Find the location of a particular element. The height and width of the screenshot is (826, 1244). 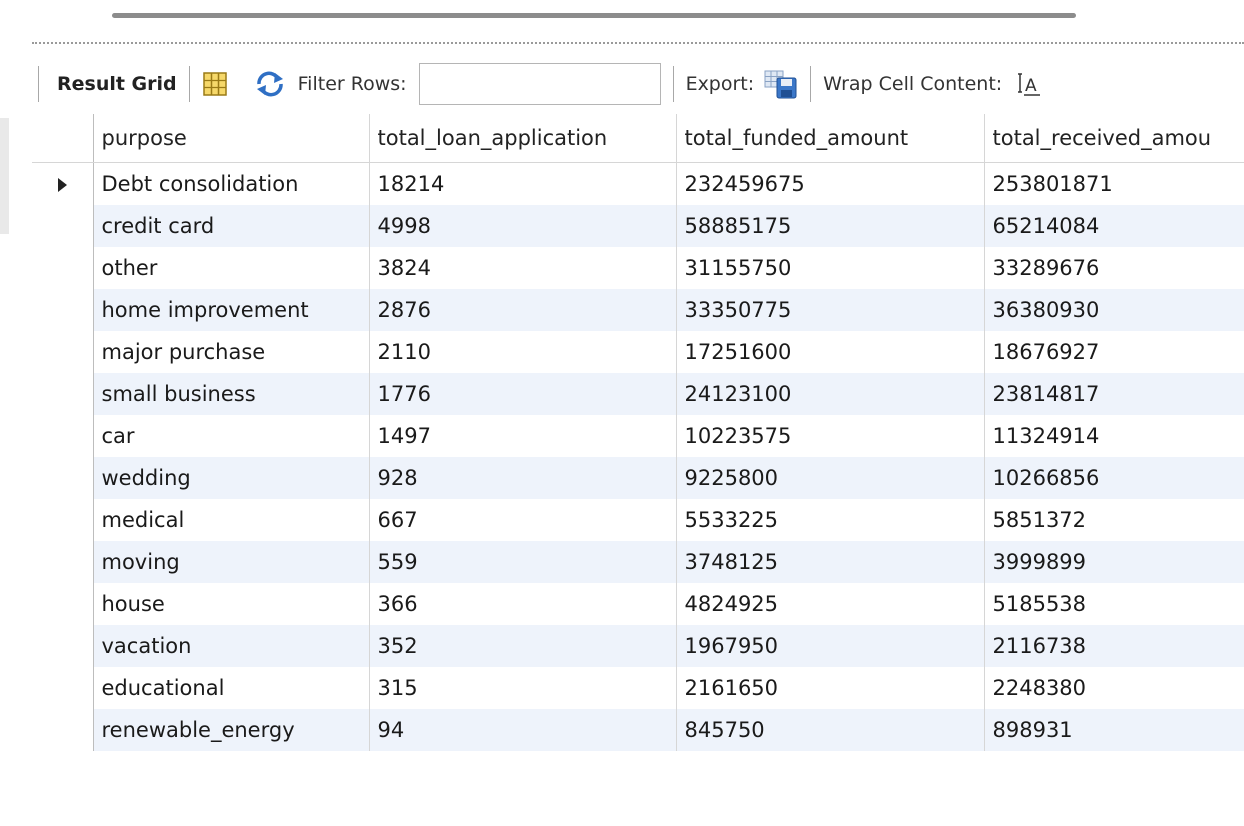

table-row: major purchase 2110 17251600 18676927 is located at coordinates (638, 352).